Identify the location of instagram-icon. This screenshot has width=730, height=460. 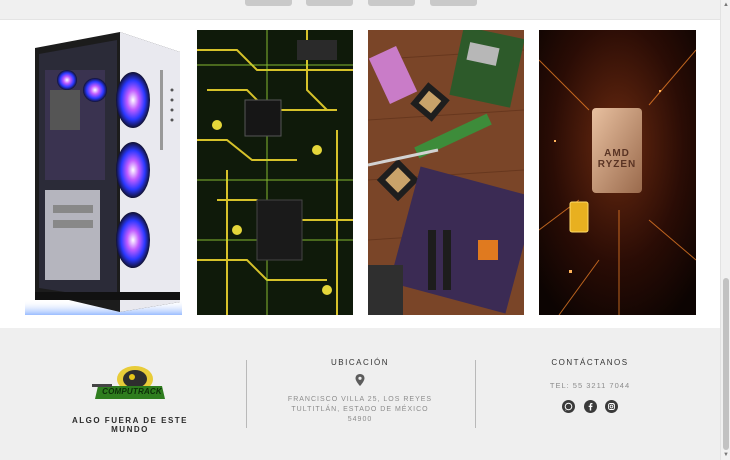
(611, 407).